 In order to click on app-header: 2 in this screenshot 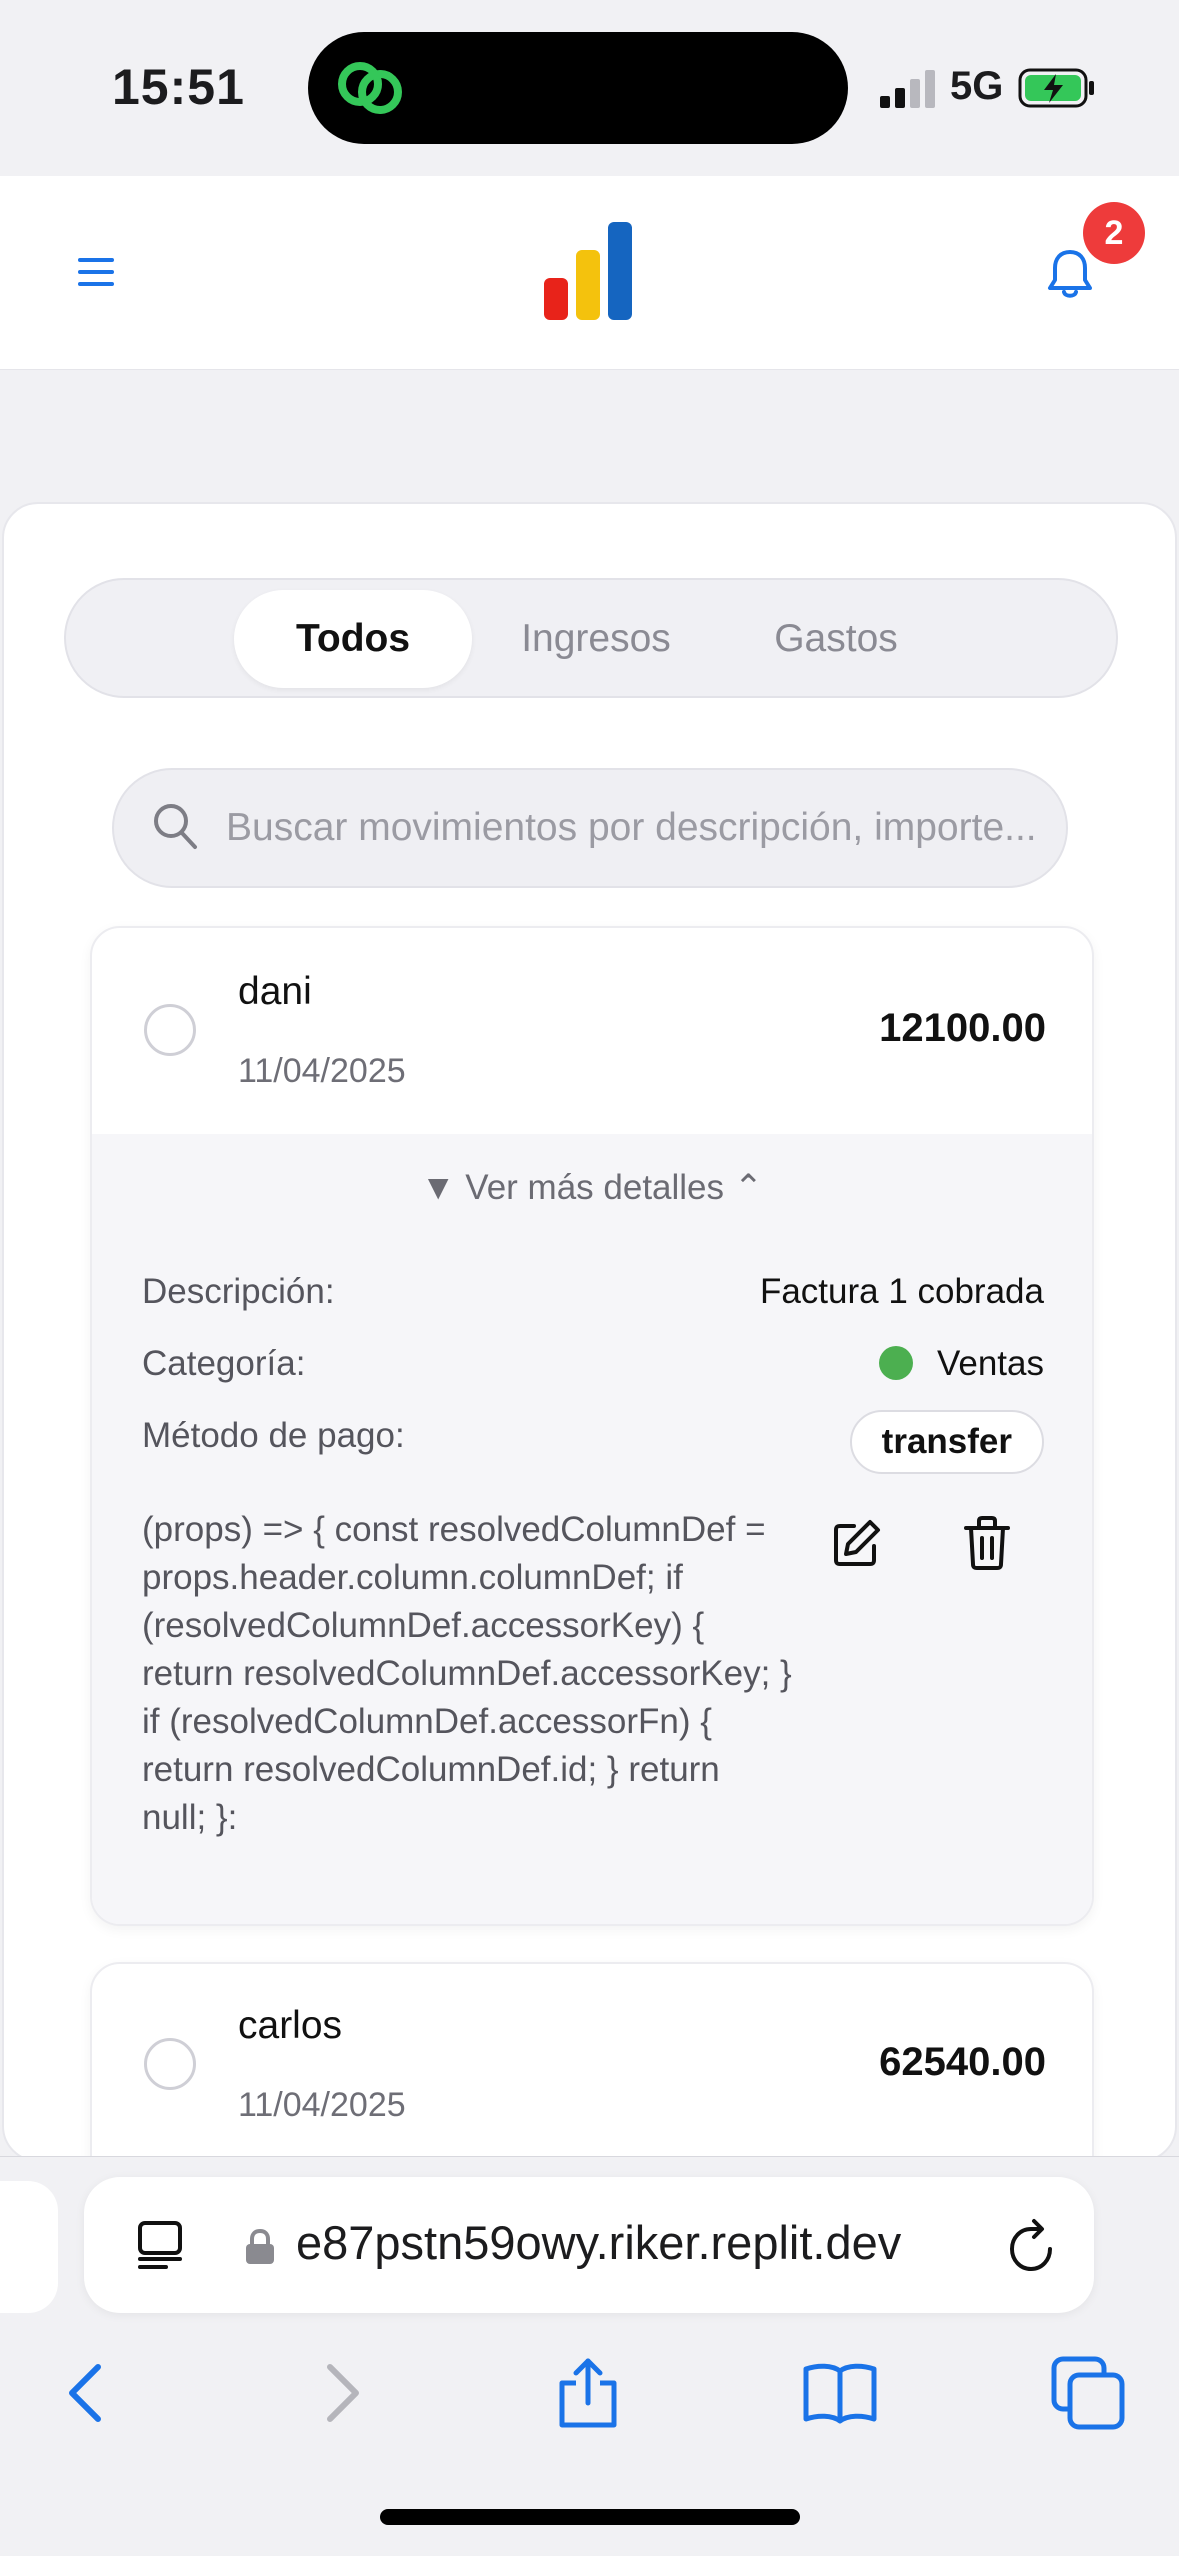, I will do `click(589, 273)`.